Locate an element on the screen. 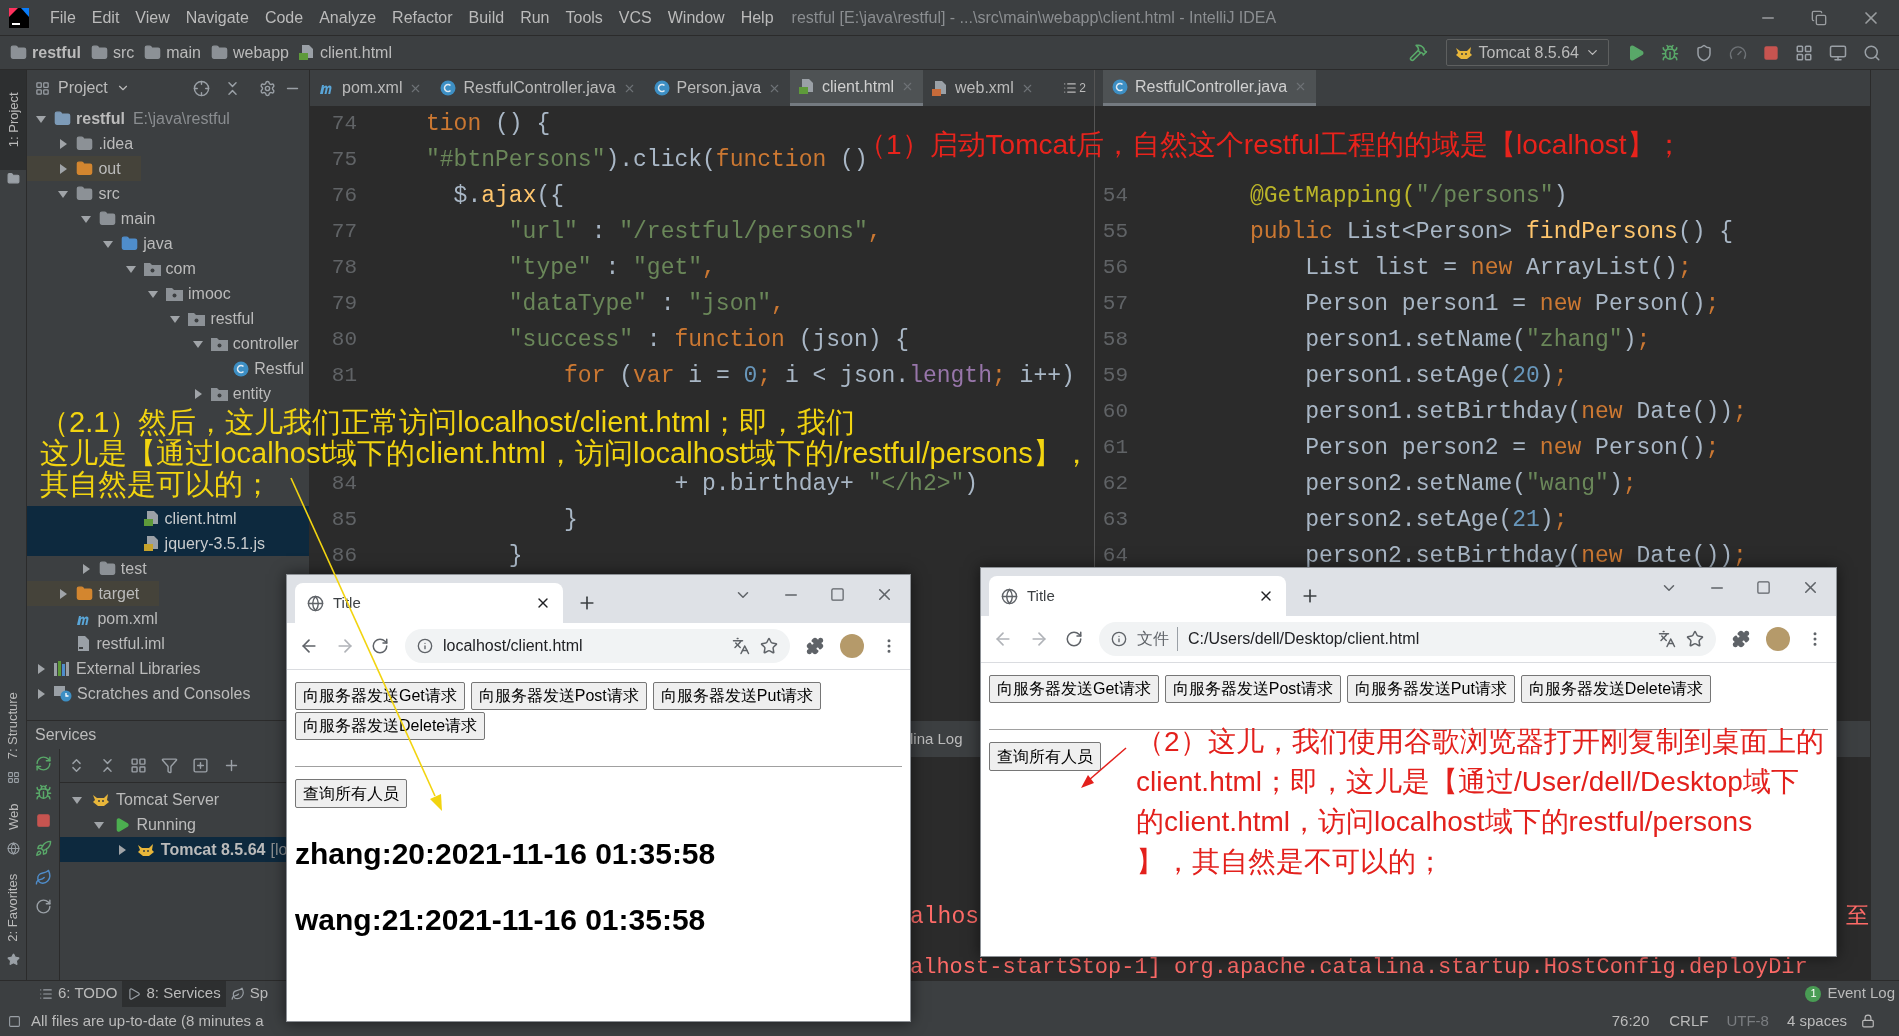 This screenshot has height=1036, width=1899. menu-item: View is located at coordinates (152, 17).